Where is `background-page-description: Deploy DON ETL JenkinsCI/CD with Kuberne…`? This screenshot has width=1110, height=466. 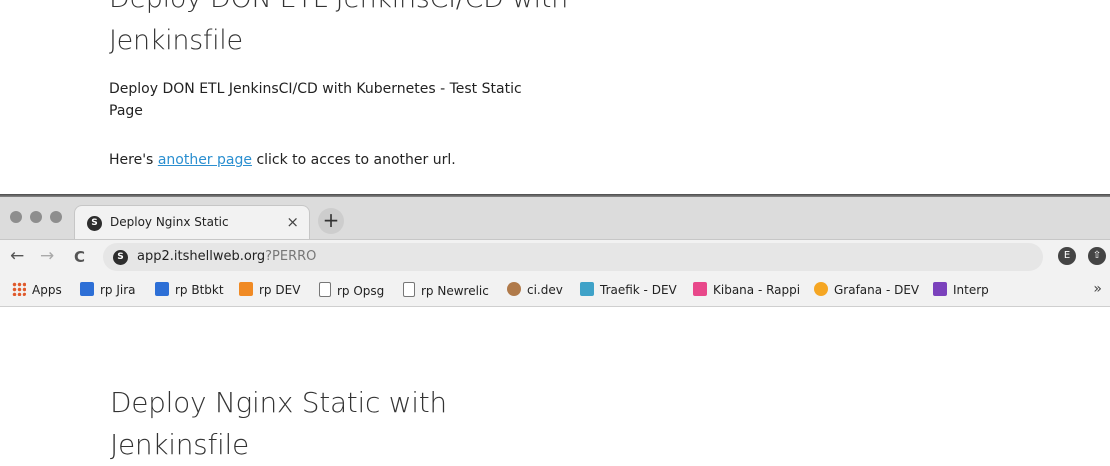 background-page-description: Deploy DON ETL JenkinsCI/CD with Kuberne… is located at coordinates (315, 100).